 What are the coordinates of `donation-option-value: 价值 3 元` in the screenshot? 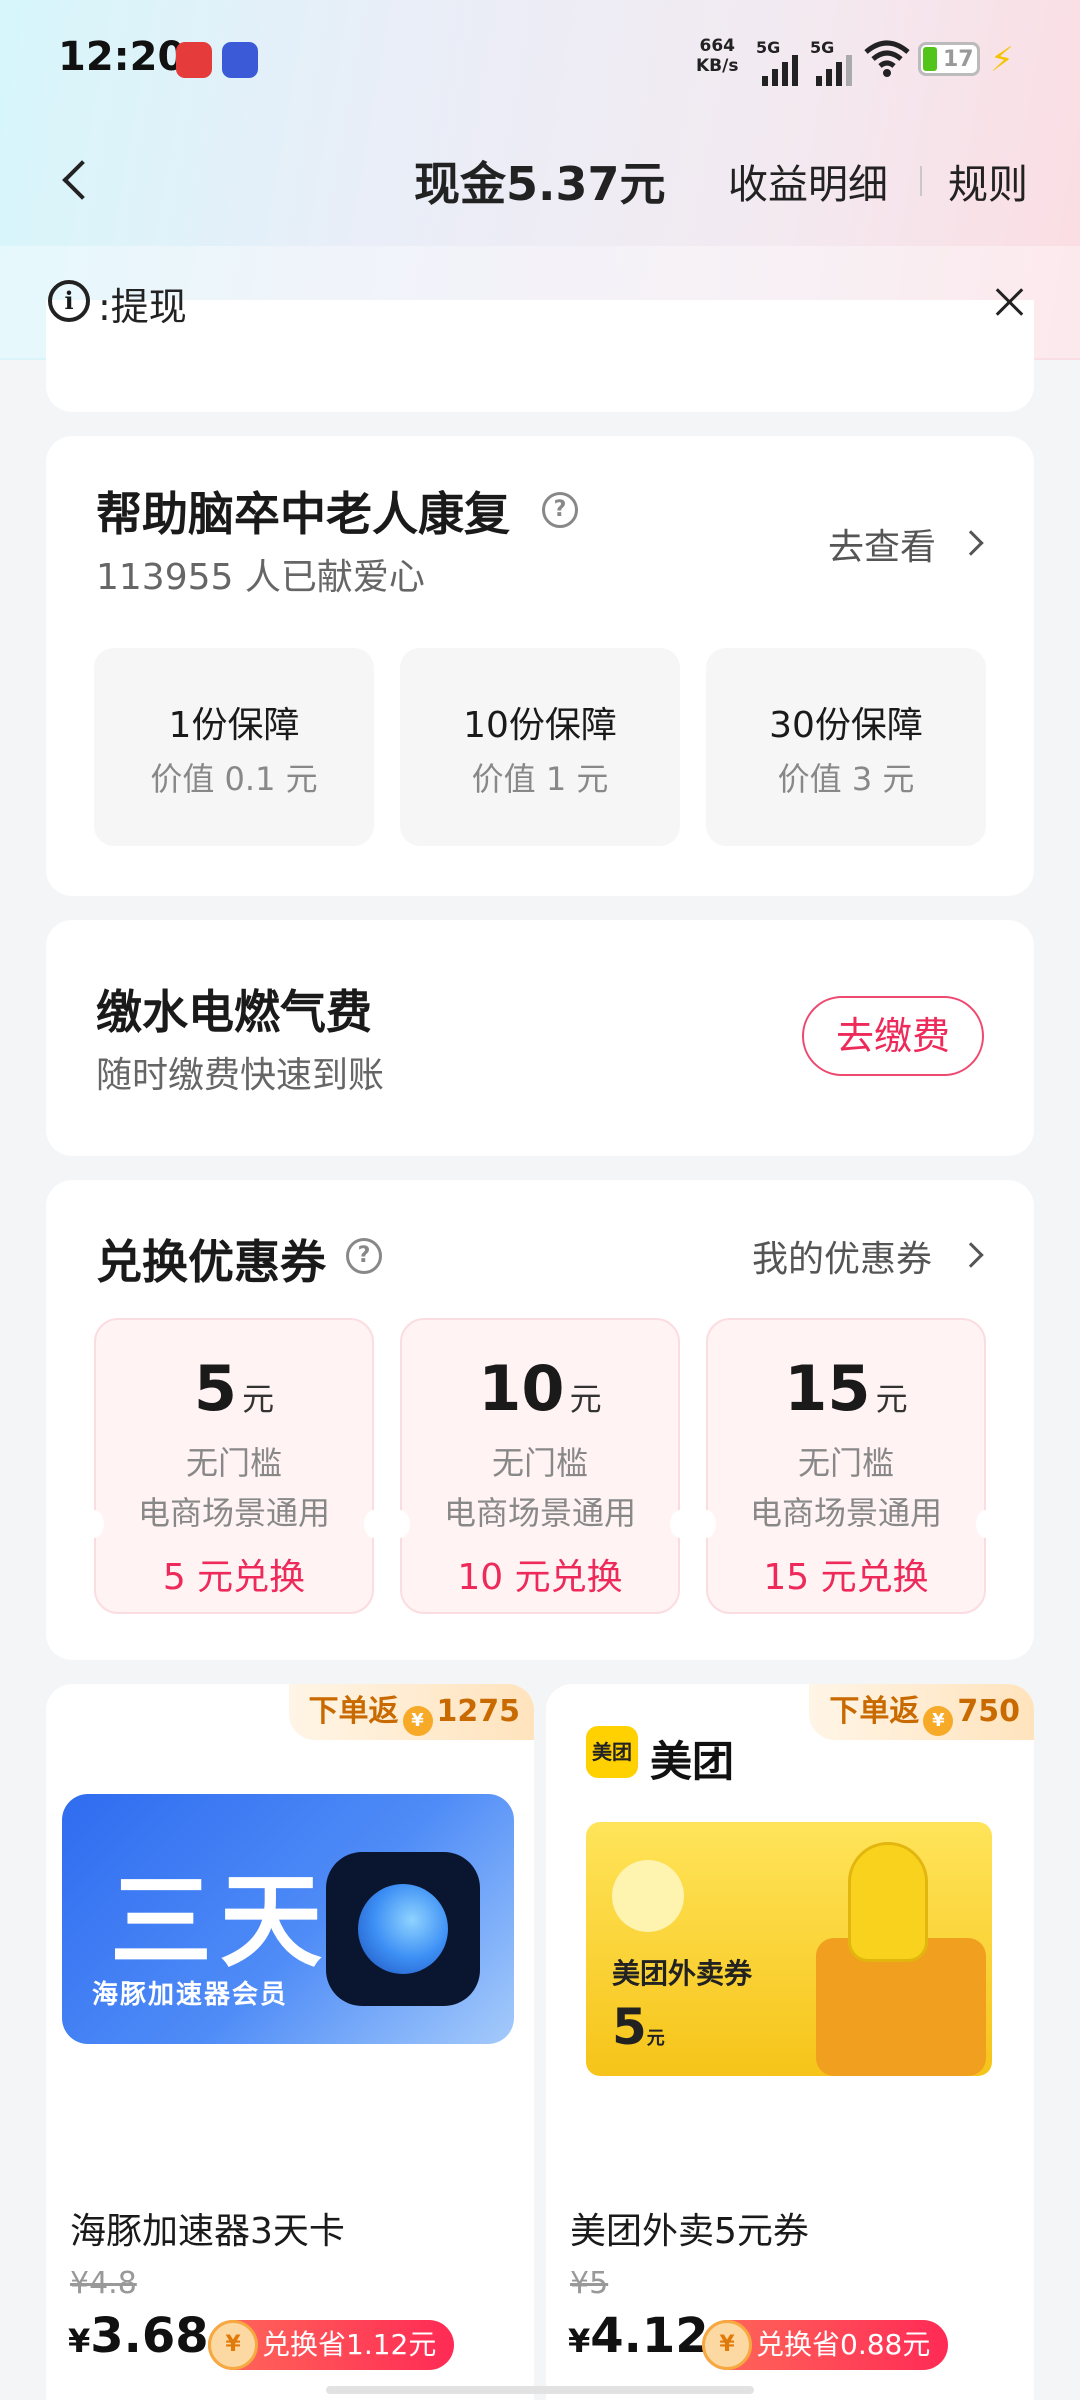 It's located at (846, 779).